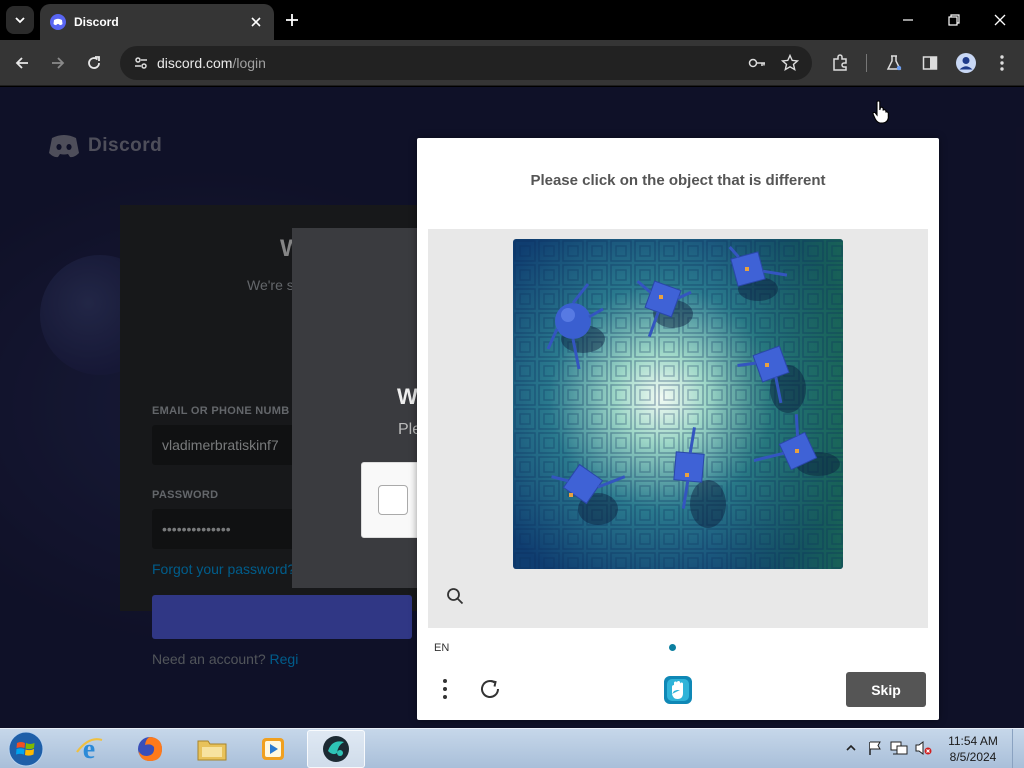  I want to click on taskbar-active-app, so click(336, 749).